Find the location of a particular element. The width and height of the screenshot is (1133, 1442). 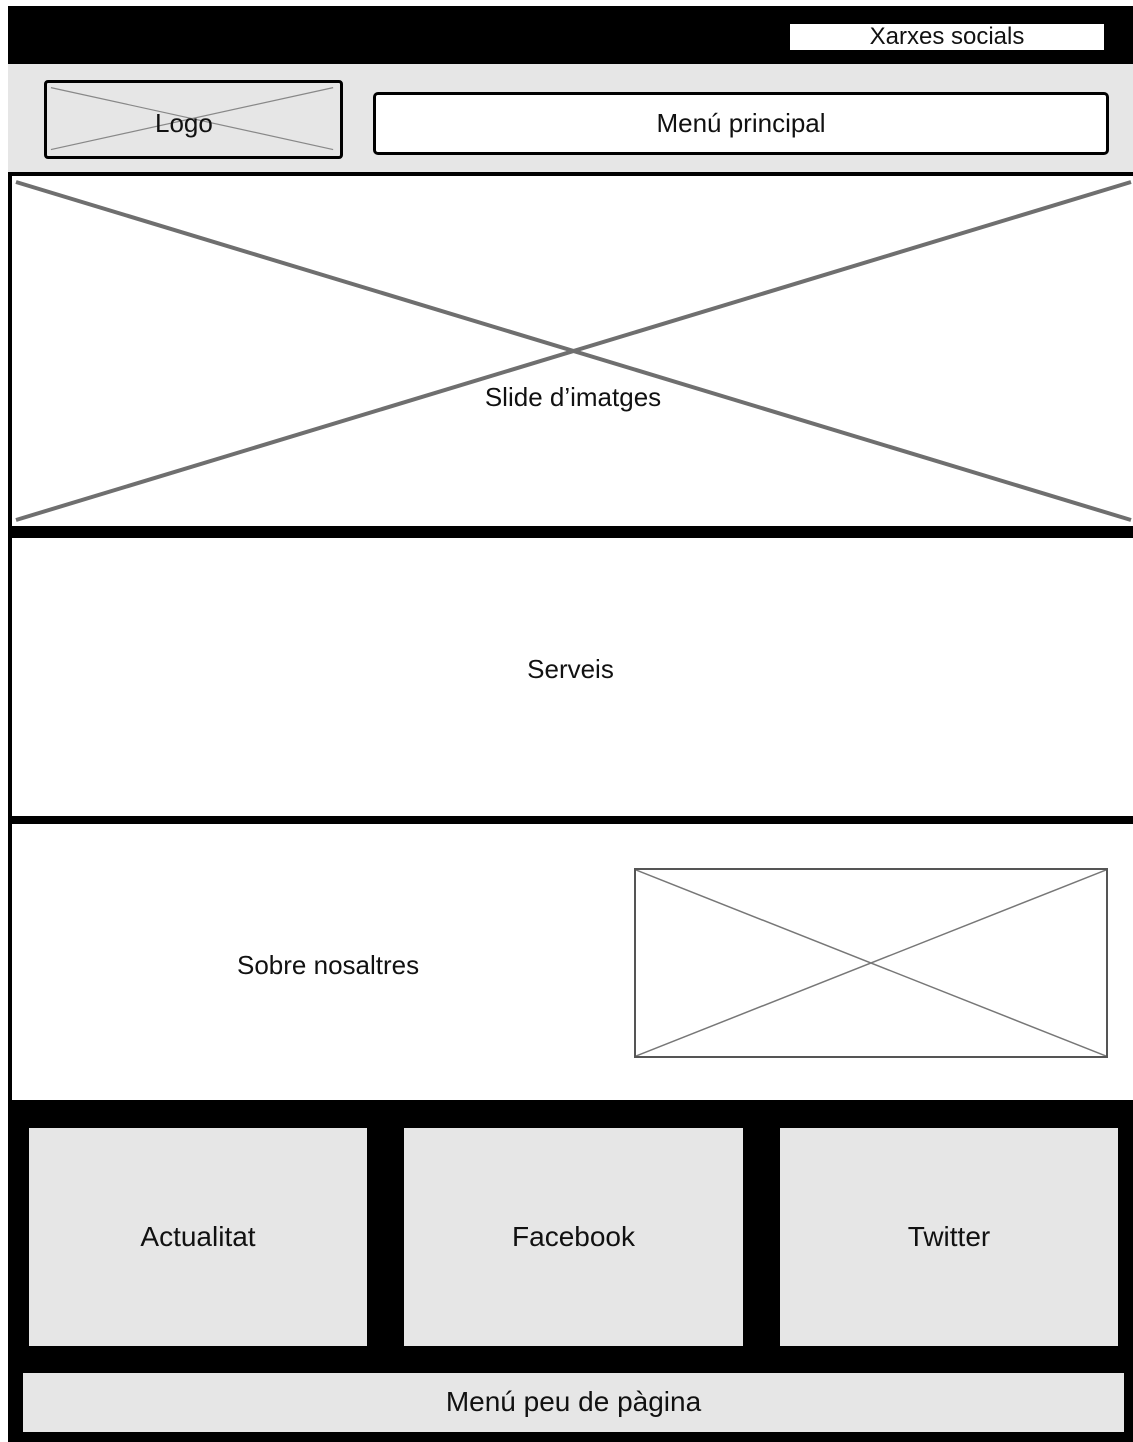

image-placeholder-icon is located at coordinates (871, 963).